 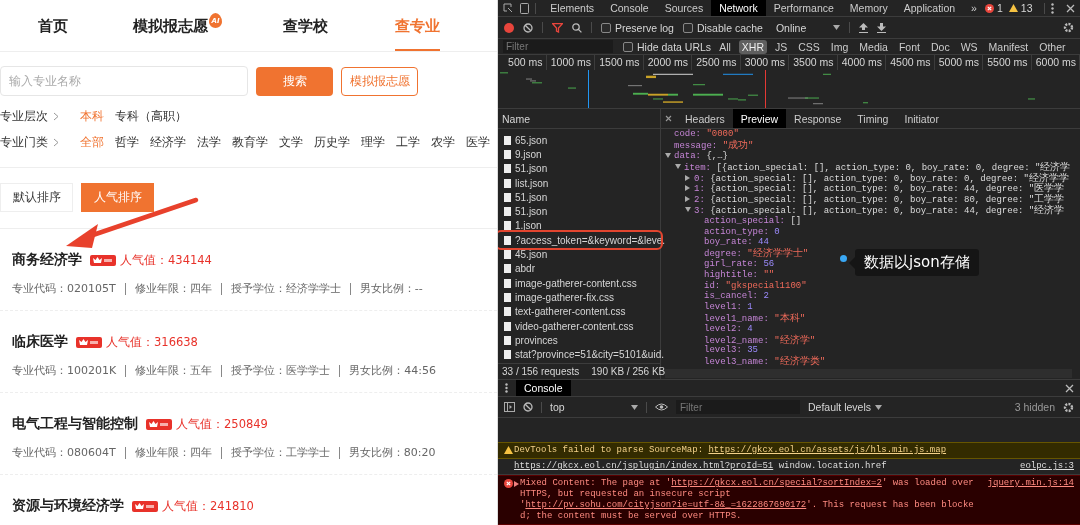 I want to click on request-row: image-gatherer-content.css, so click(x=579, y=283).